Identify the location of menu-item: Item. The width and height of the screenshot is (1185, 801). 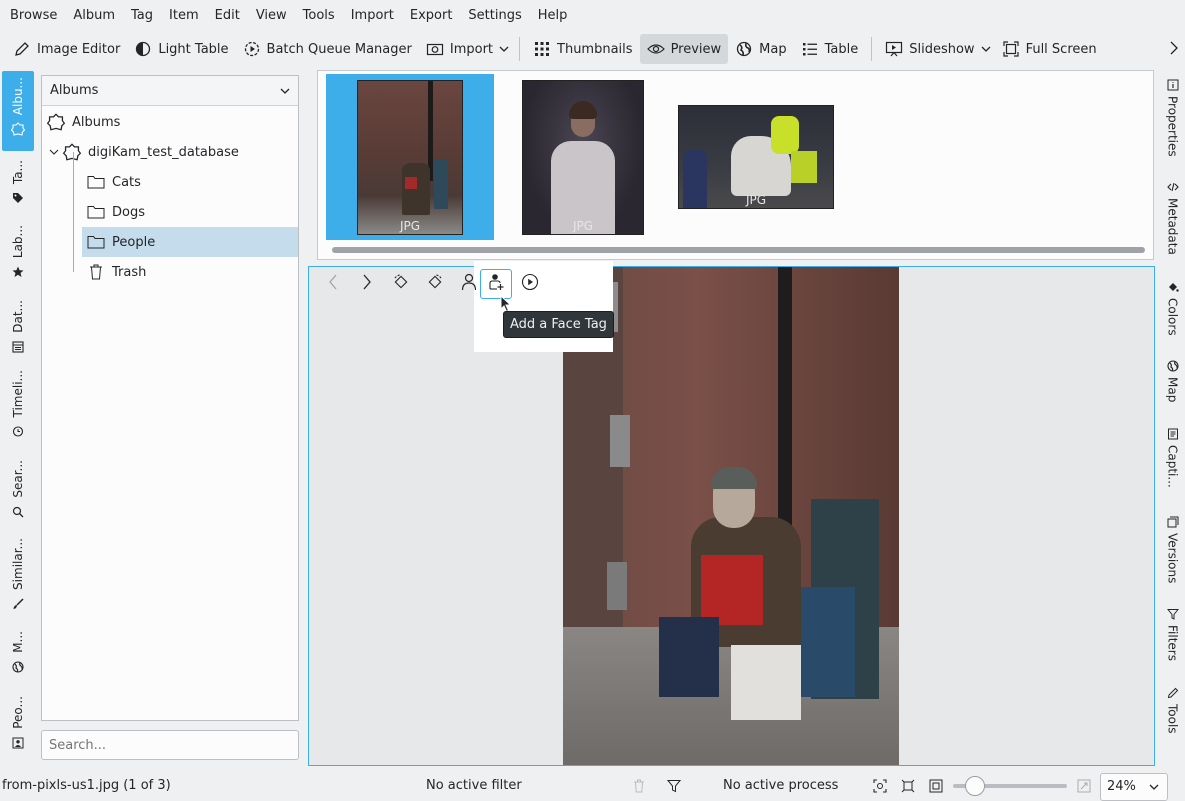
(184, 15).